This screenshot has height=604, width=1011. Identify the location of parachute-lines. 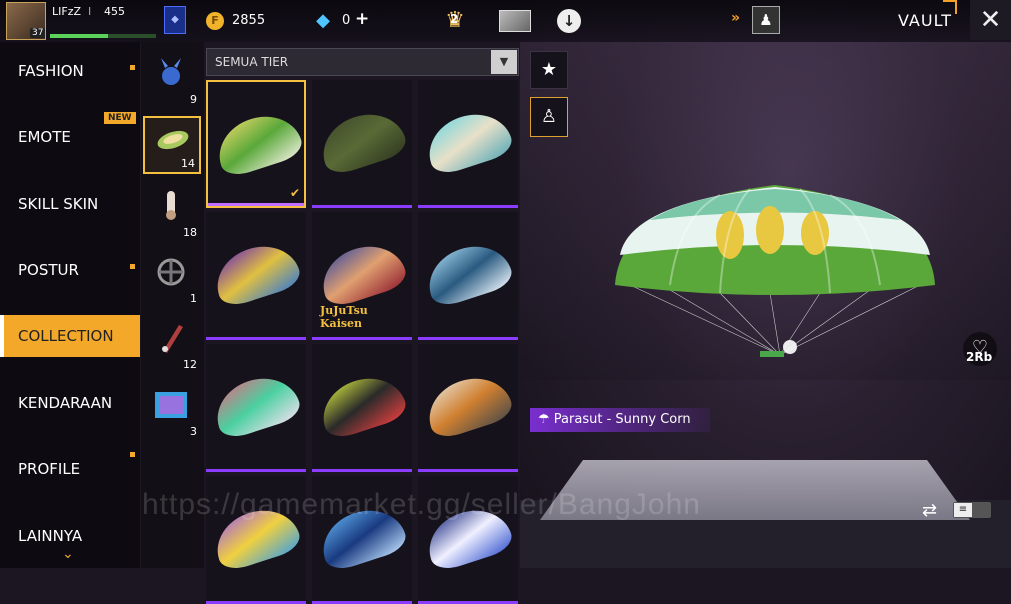
(775, 320).